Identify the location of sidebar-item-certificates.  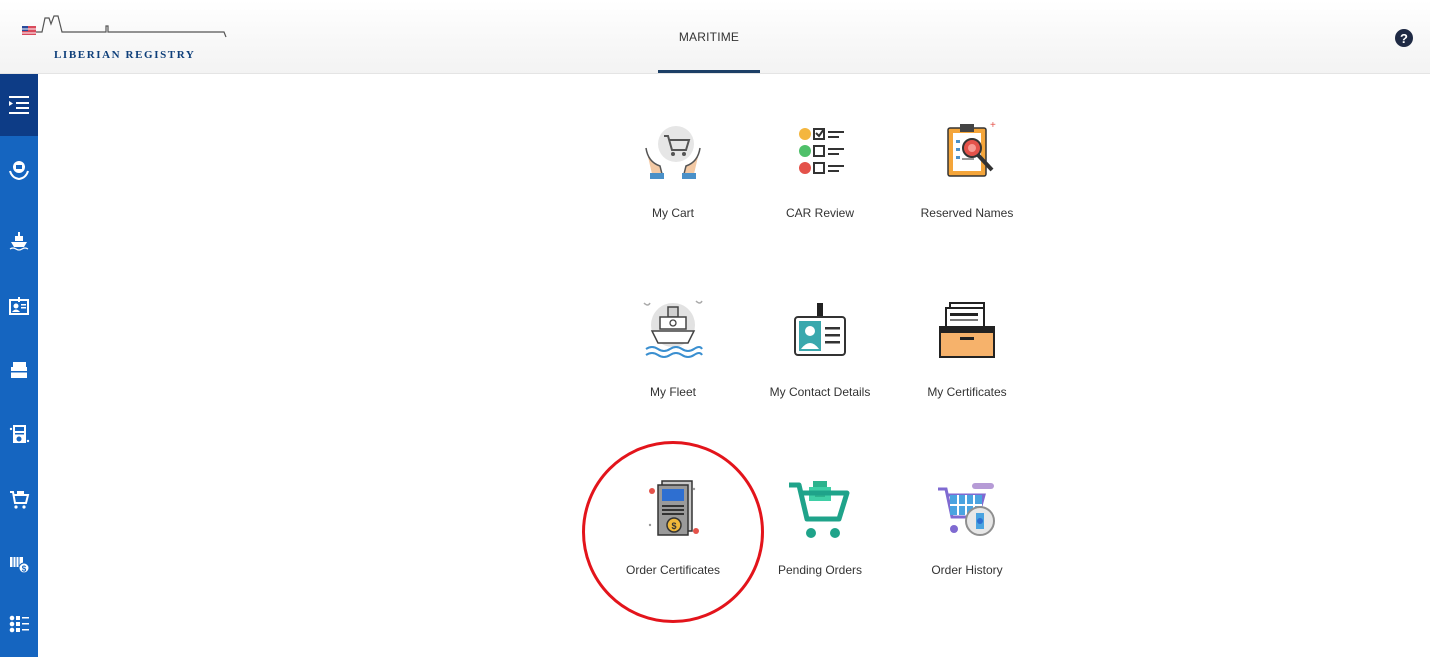
(19, 370).